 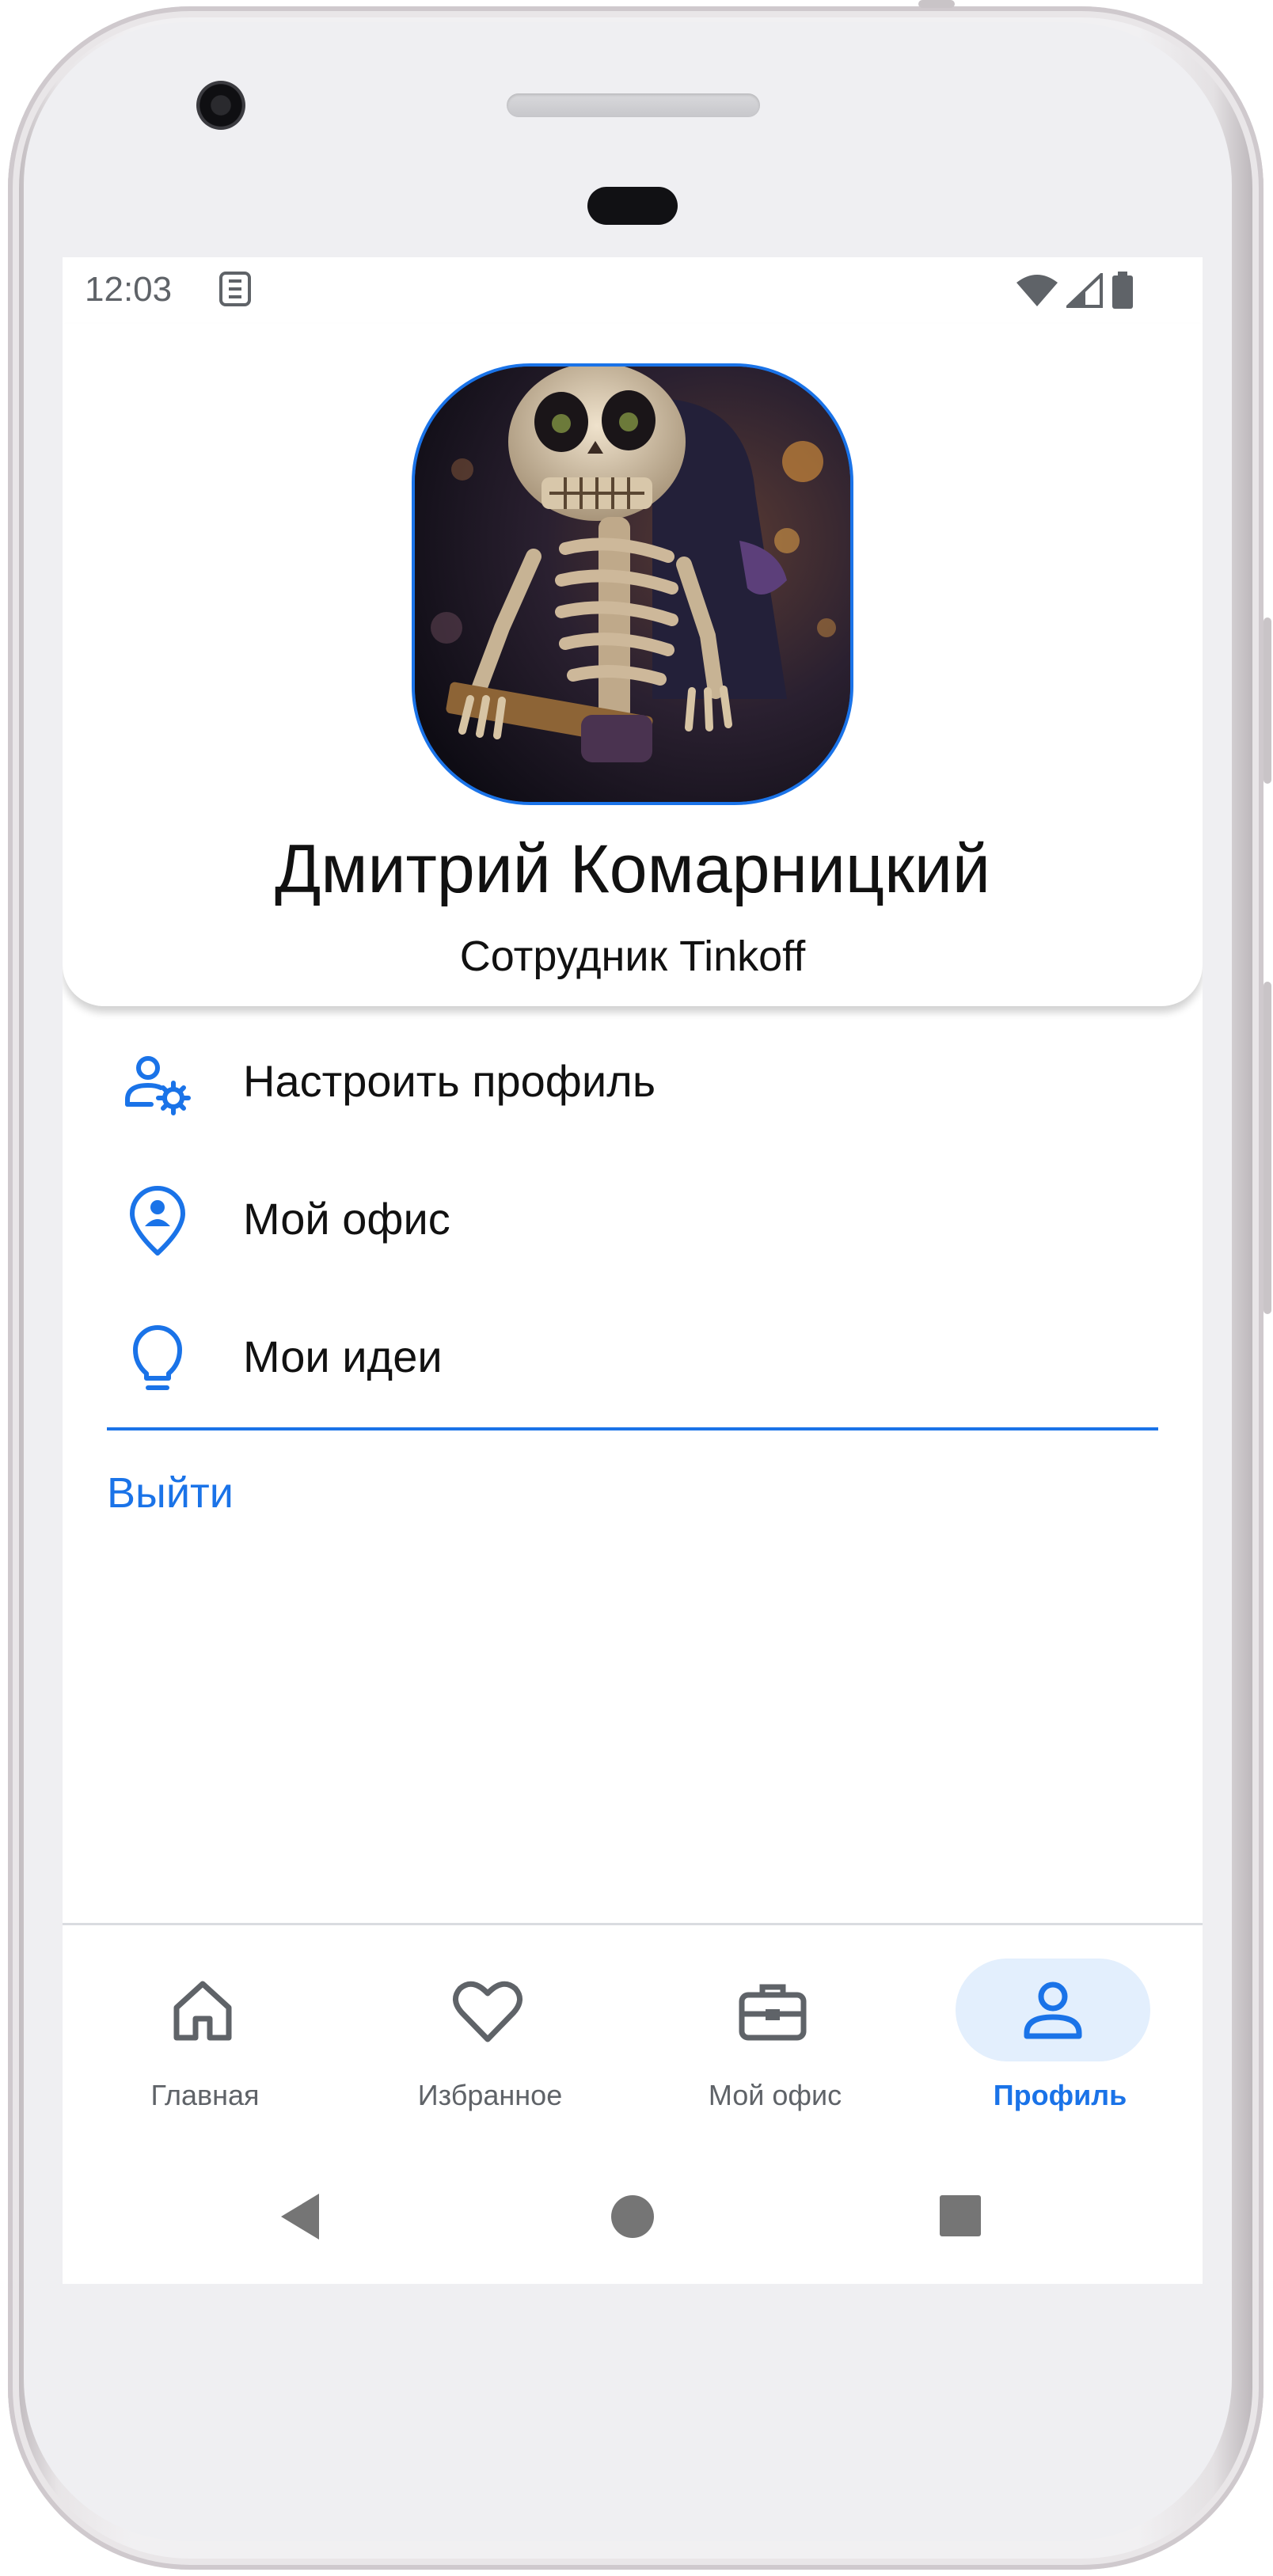 I want to click on nav-item-favorites: Избранное, so click(x=490, y=2039).